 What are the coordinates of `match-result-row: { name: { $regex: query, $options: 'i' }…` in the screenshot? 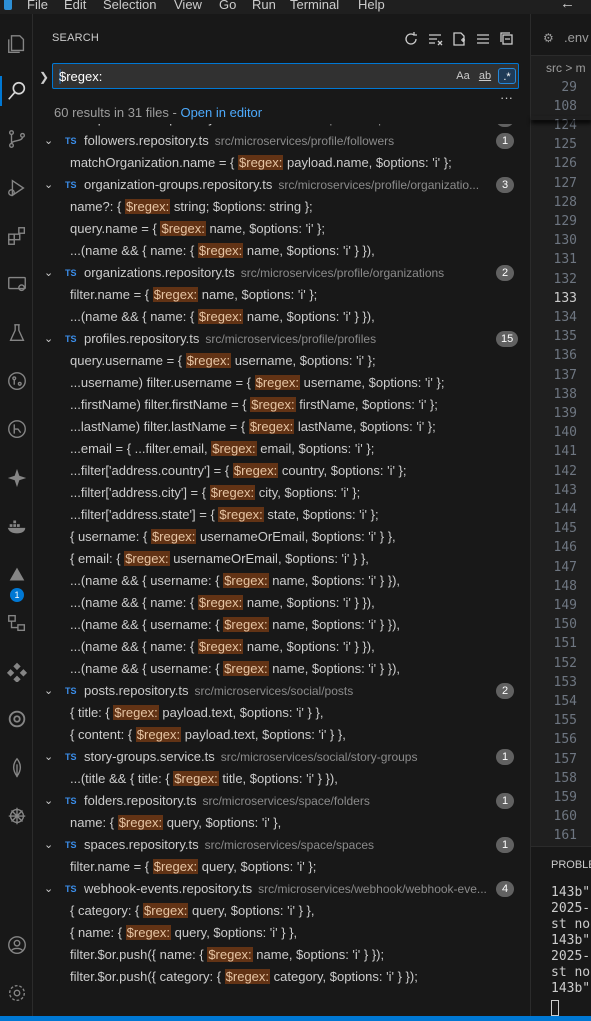 It's located at (281, 933).